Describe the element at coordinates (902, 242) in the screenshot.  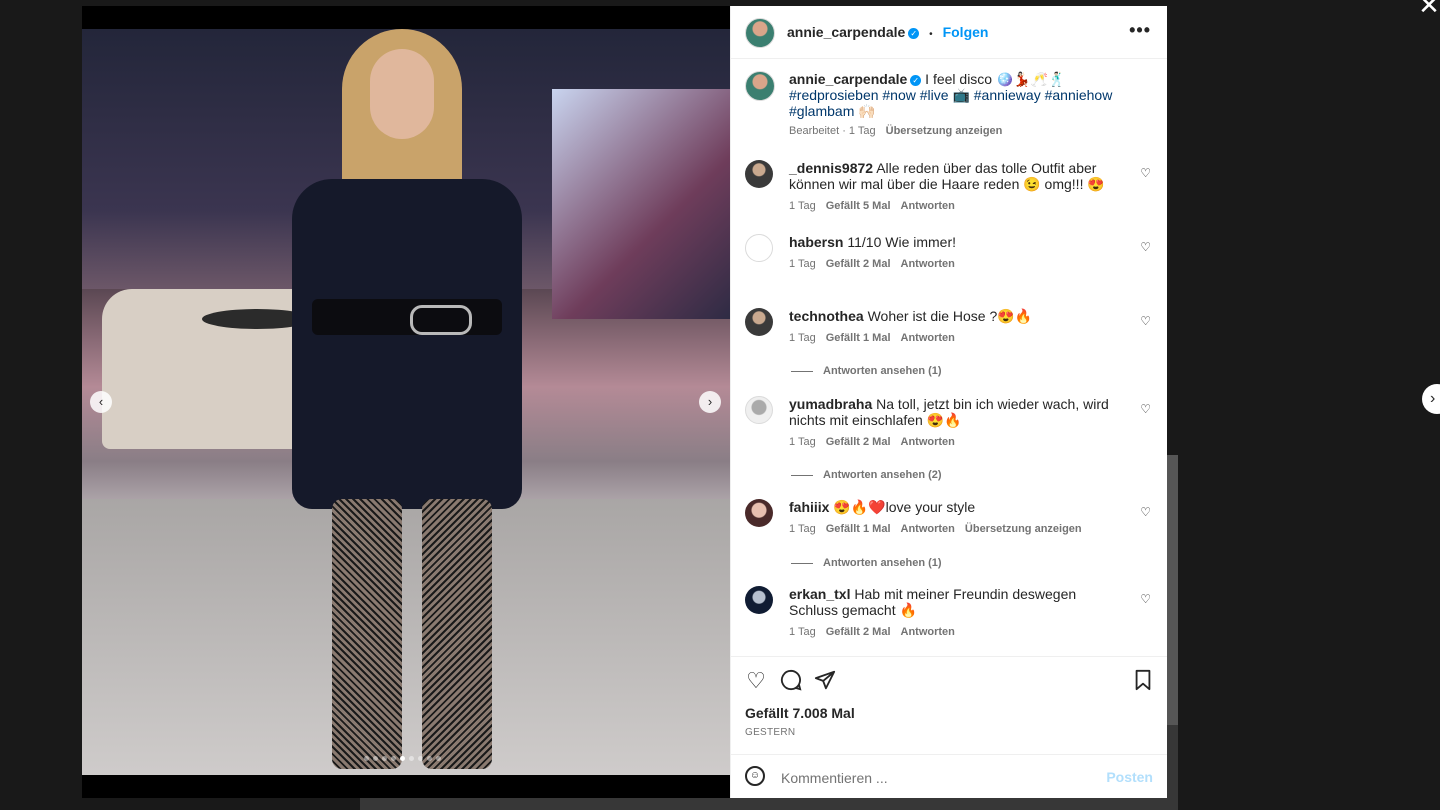
I see `comment-text: 11/10 Wie immer!` at that location.